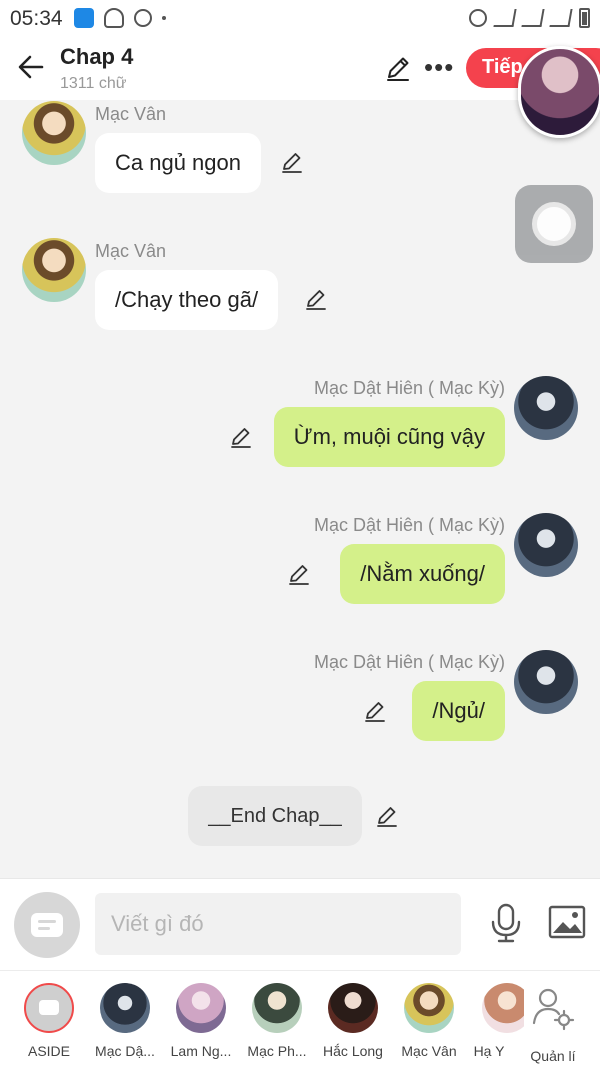 The image size is (600, 1067). I want to click on character-label: Hạ Y, so click(489, 1051).